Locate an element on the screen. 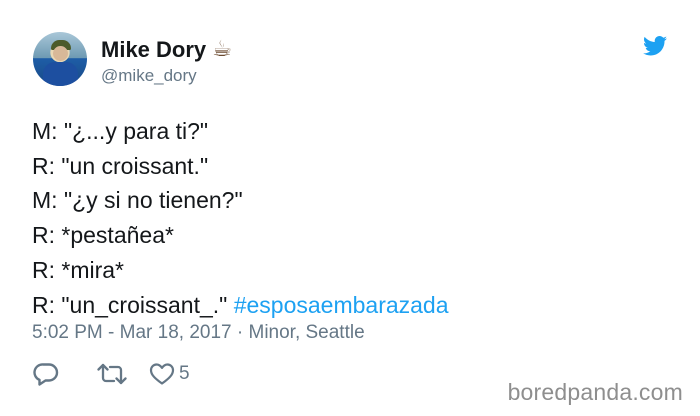  coffee-emoji-icon: ☕ is located at coordinates (222, 49).